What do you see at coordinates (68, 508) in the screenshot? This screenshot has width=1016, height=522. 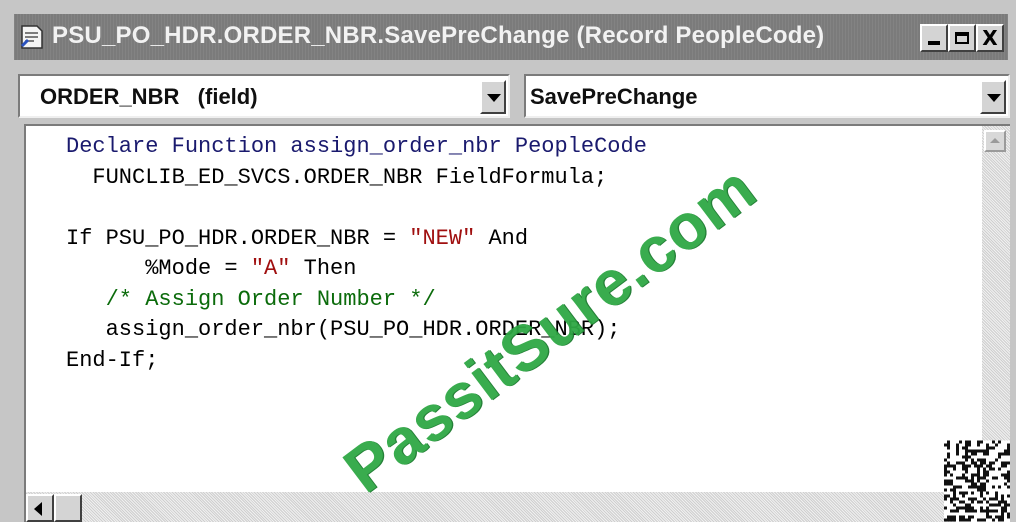 I see `scroll-thumb` at bounding box center [68, 508].